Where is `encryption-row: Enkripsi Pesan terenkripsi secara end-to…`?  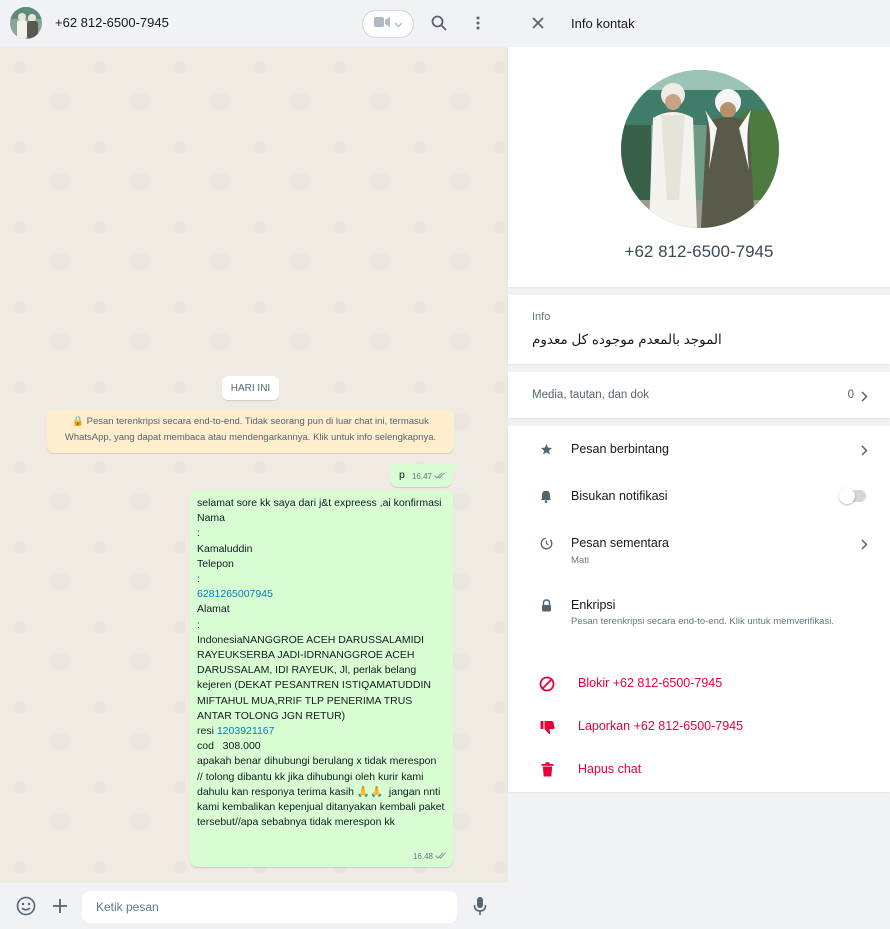 encryption-row: Enkripsi Pesan terenkripsi secara end-to… is located at coordinates (699, 619).